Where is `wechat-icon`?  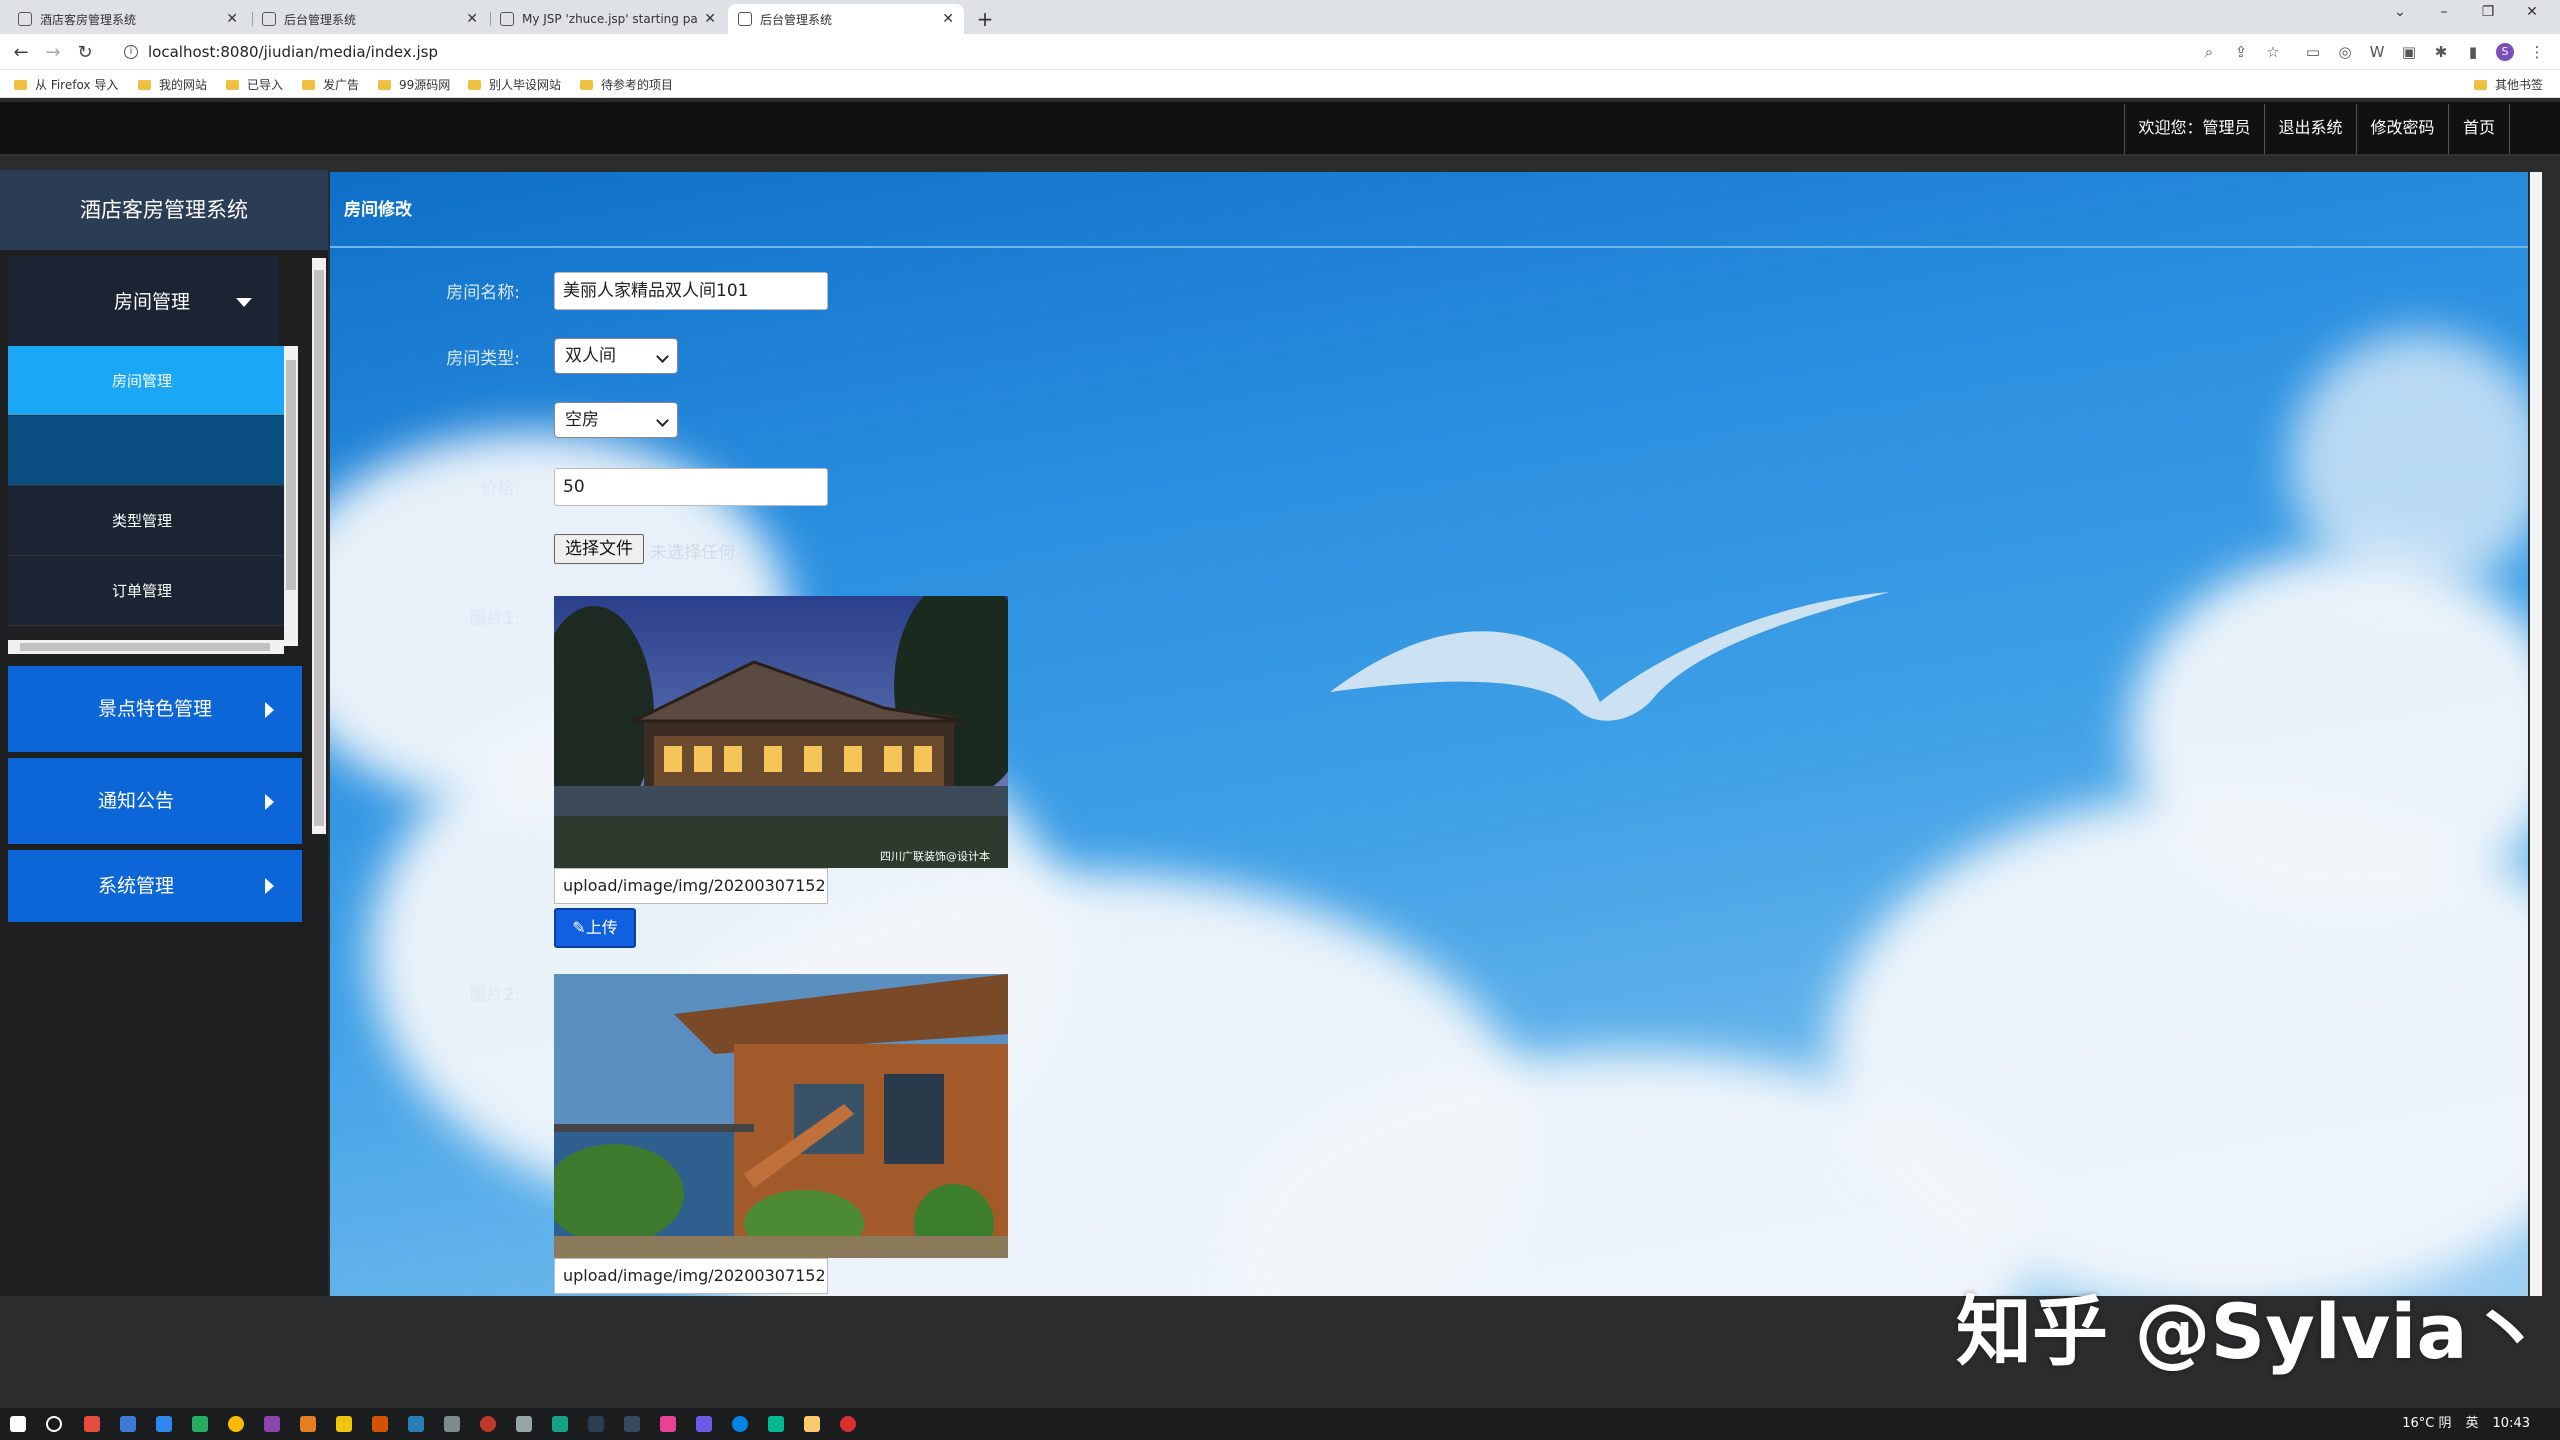 wechat-icon is located at coordinates (200, 1424).